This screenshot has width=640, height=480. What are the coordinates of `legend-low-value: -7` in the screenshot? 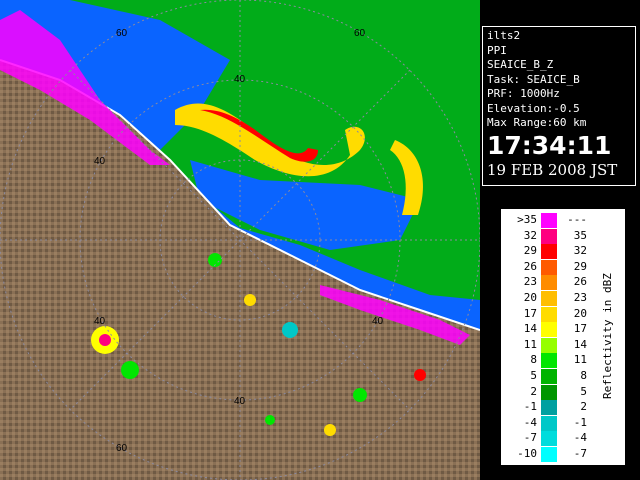 It's located at (530, 438).